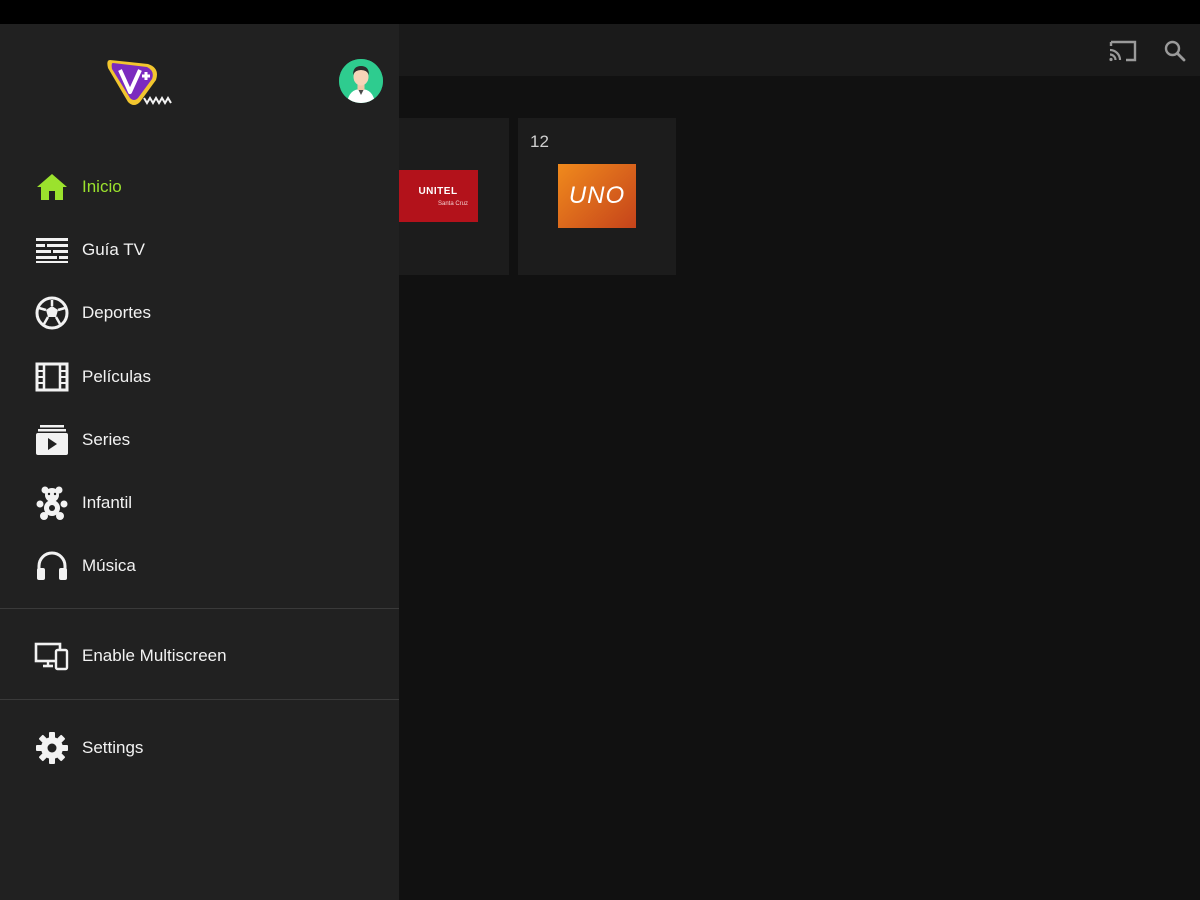  I want to click on channel-logo: UNO, so click(597, 196).